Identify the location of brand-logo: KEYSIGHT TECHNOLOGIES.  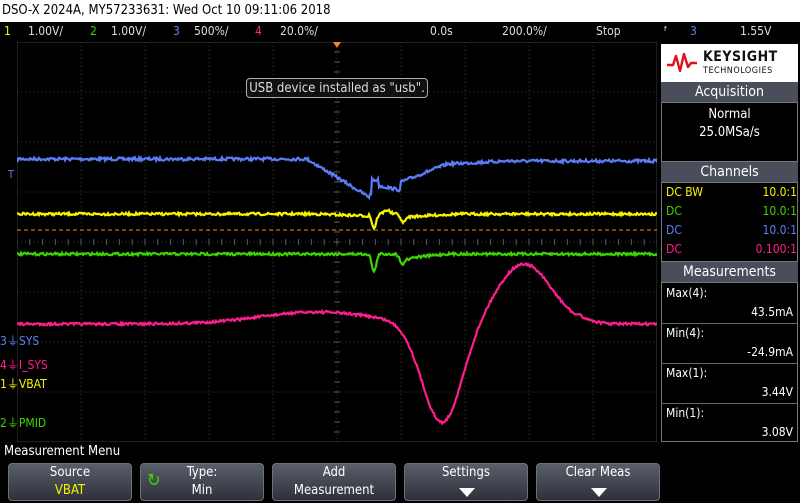
(729, 63).